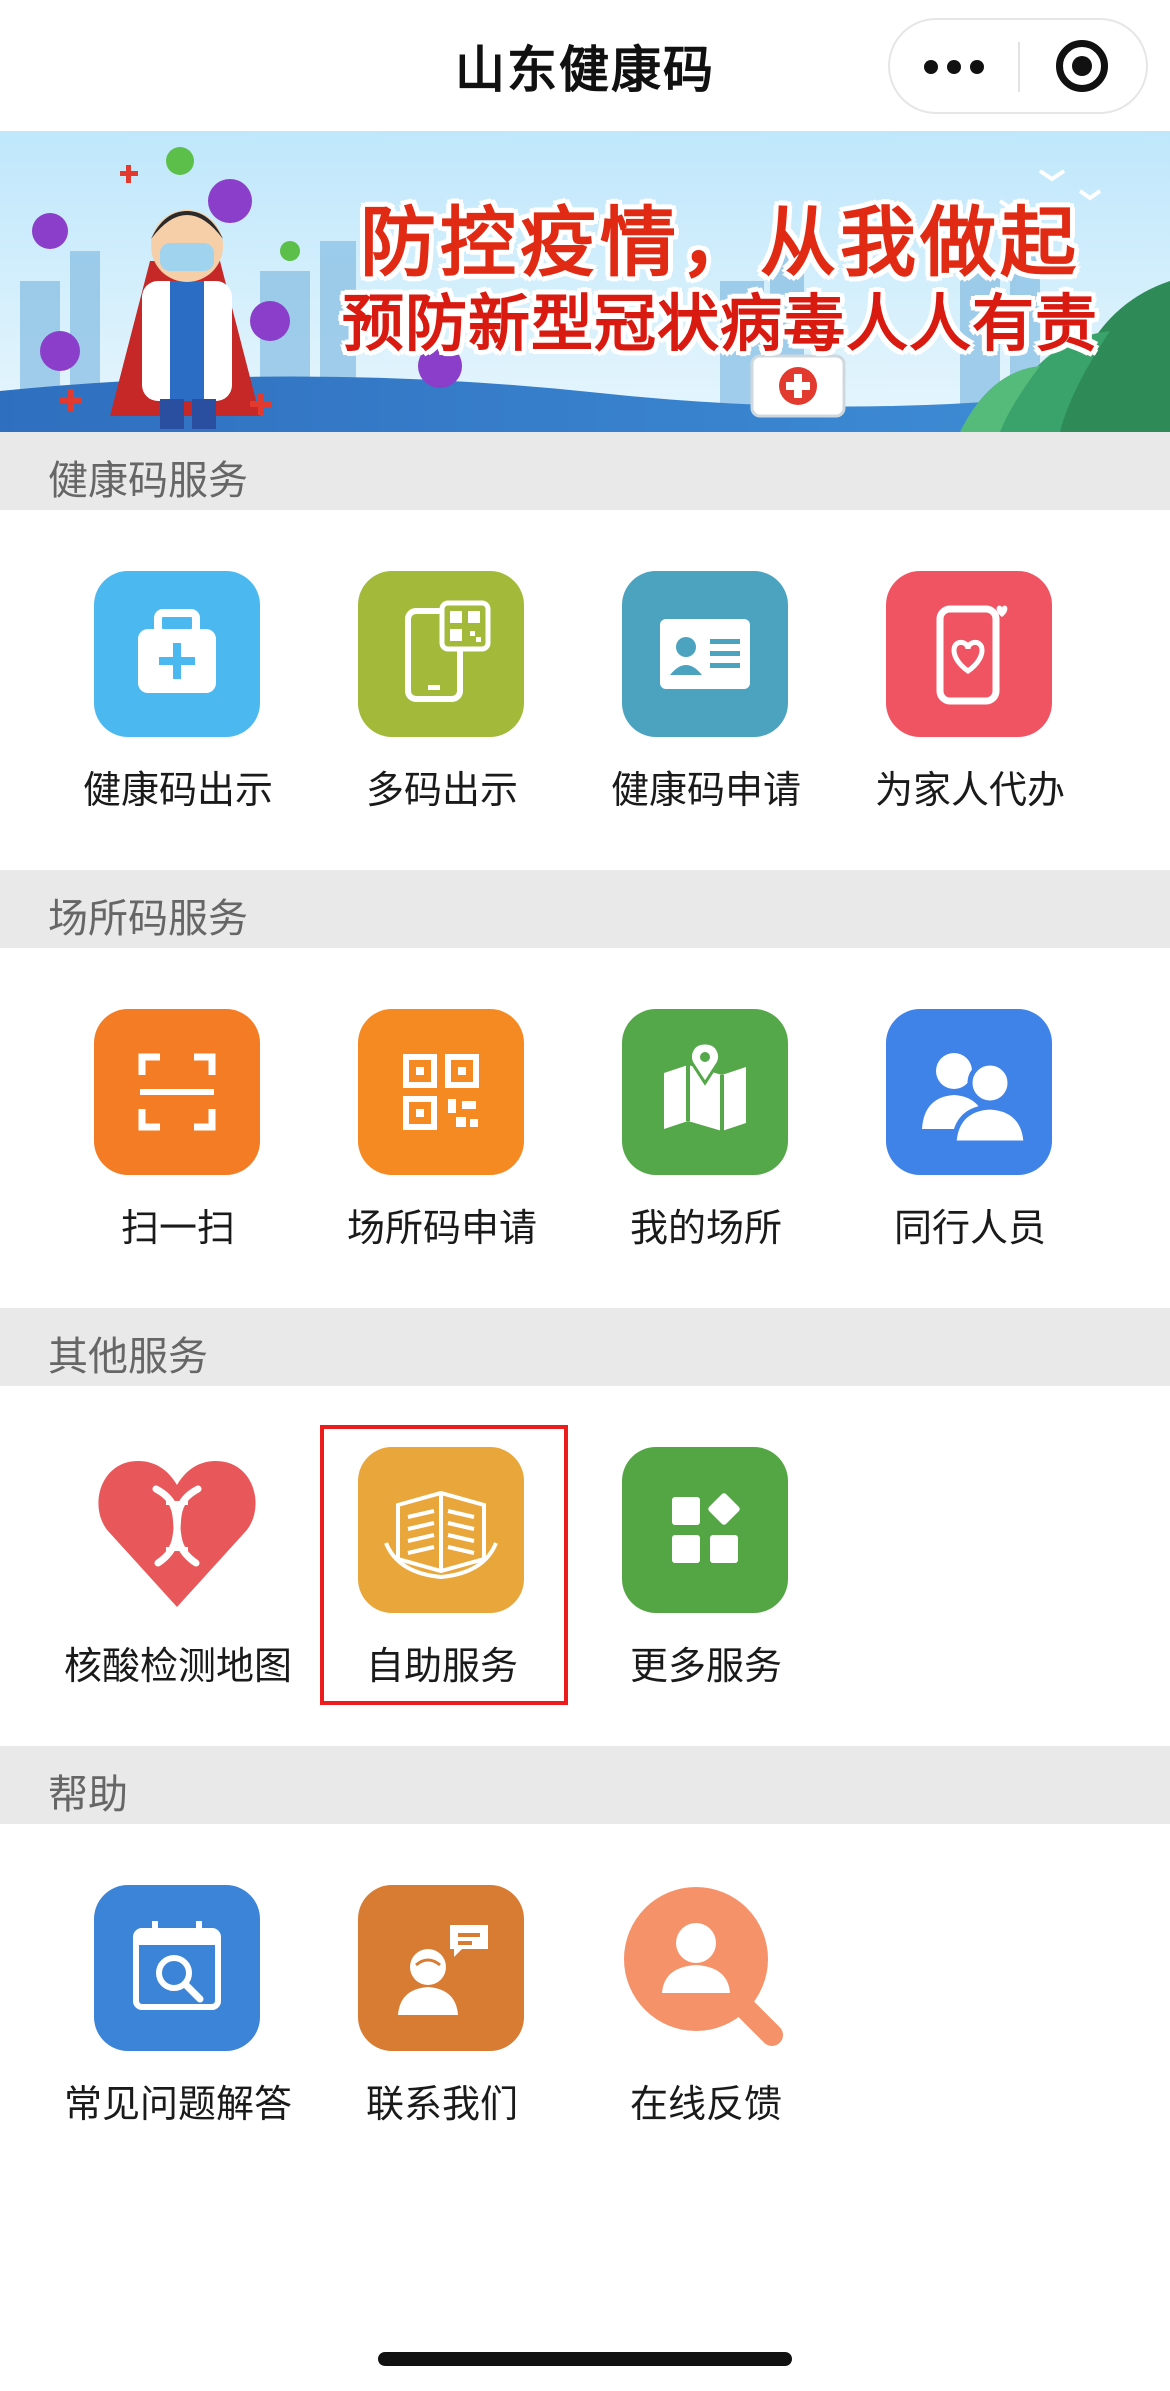  What do you see at coordinates (441, 1968) in the screenshot?
I see `contact-agent-icon` at bounding box center [441, 1968].